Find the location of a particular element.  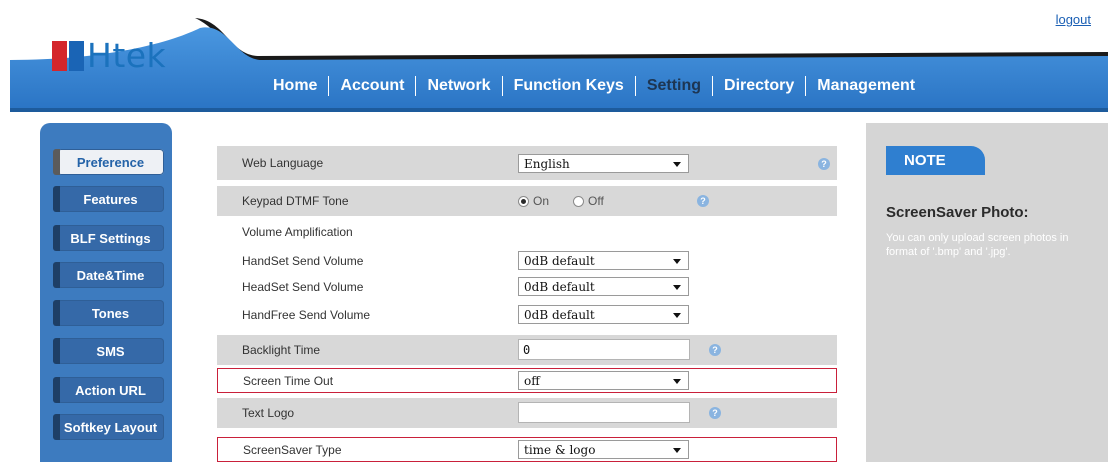

htek-logo: Htek is located at coordinates (109, 56).